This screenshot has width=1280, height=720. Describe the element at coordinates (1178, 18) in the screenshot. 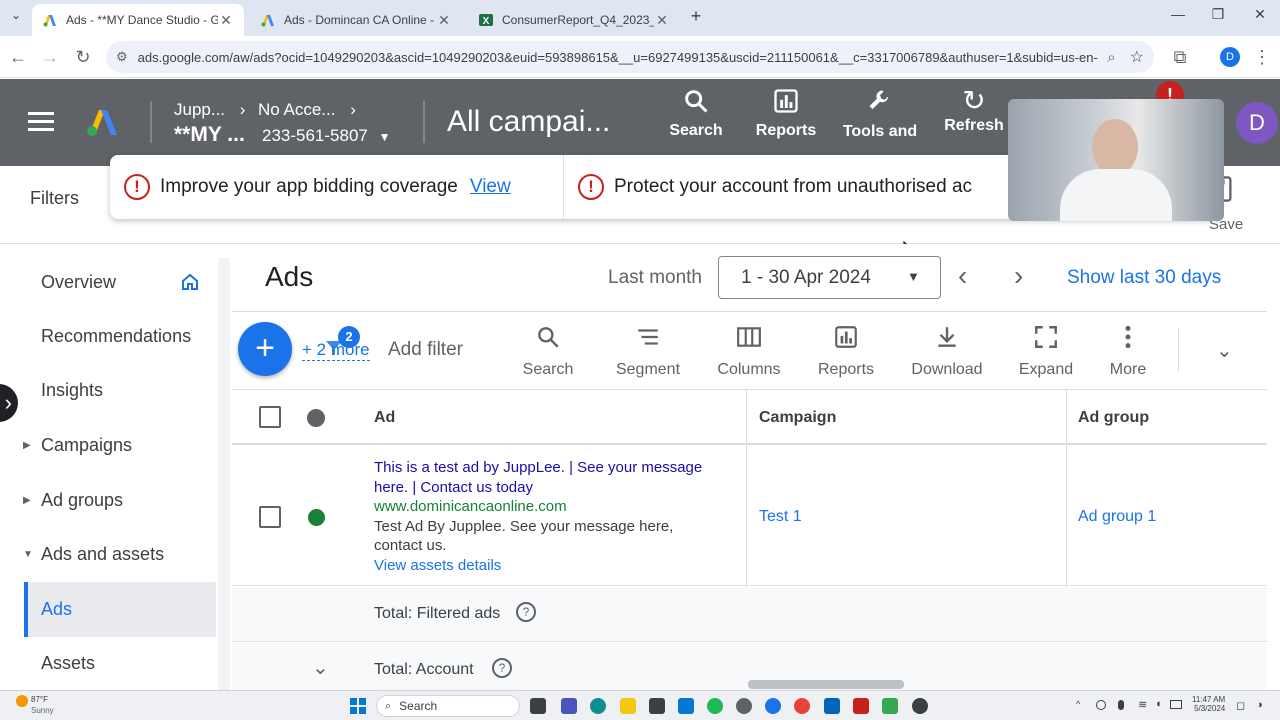

I see `minimize-icon: —` at that location.